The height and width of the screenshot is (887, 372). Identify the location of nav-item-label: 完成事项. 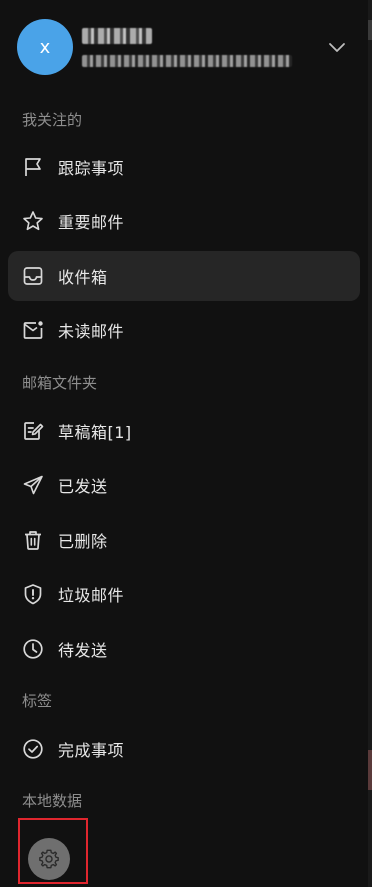
(91, 750).